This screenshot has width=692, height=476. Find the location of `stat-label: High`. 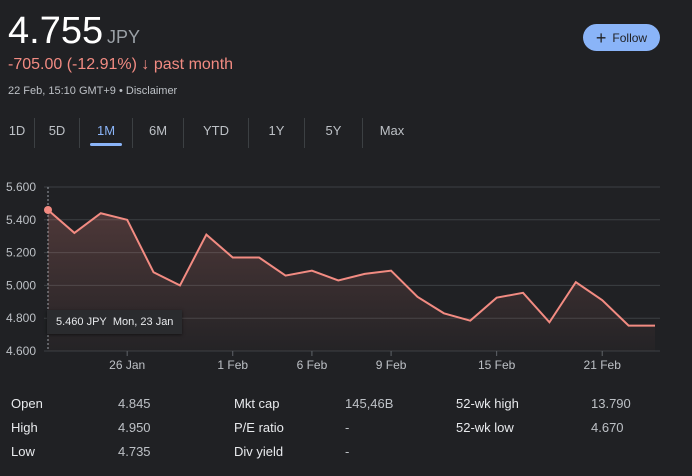

stat-label: High is located at coordinates (24, 427).